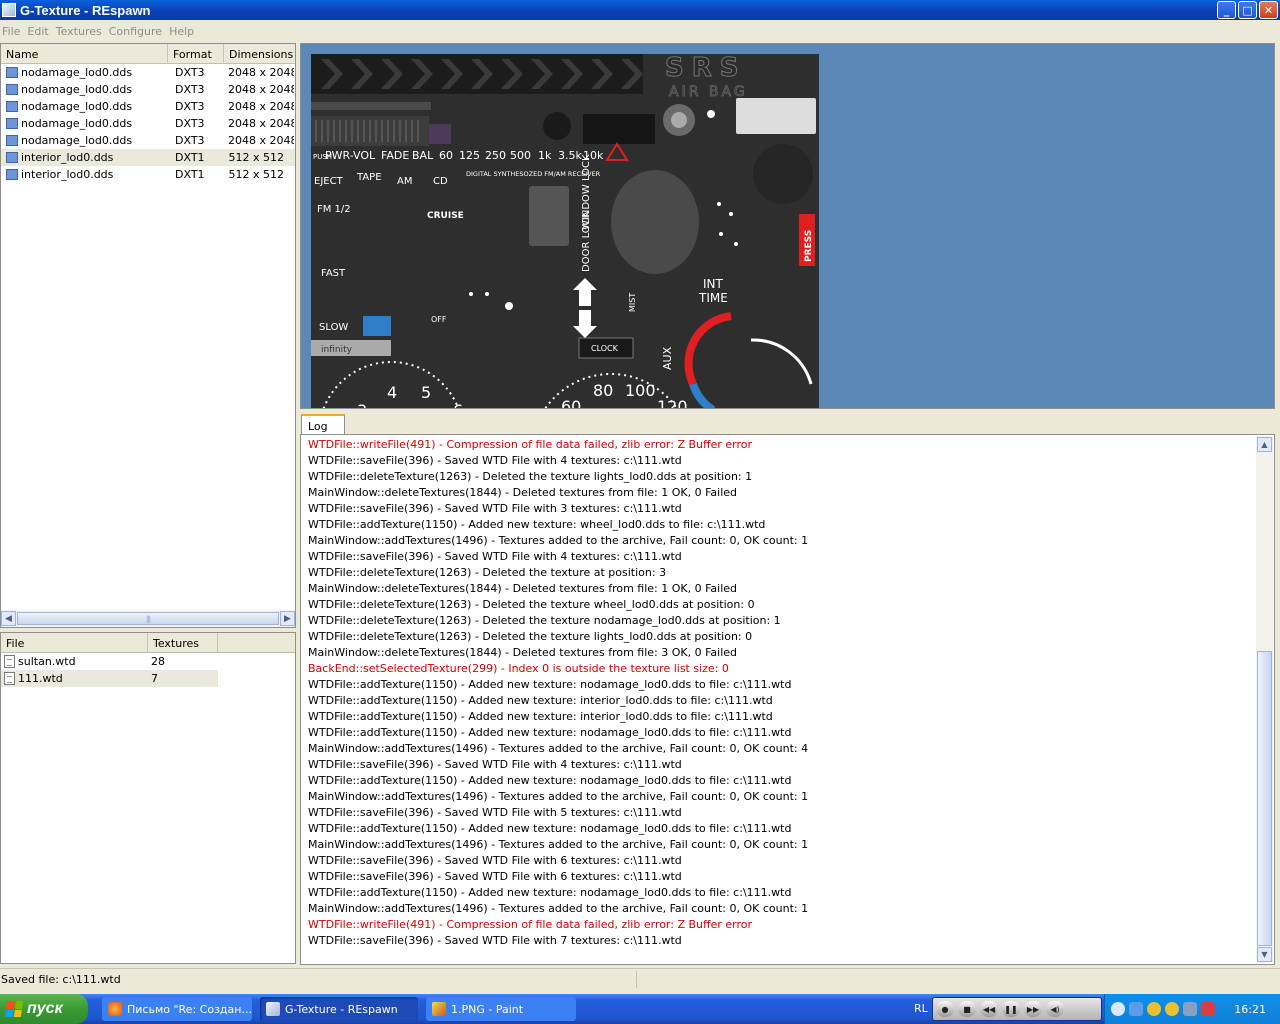 This screenshot has height=1024, width=1280. I want to click on taskbar-item-g-texture: G-Texture - REspawn, so click(339, 1009).